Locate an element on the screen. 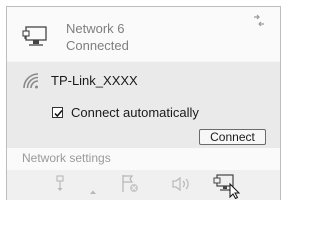  network-active-icon is located at coordinates (228, 188).